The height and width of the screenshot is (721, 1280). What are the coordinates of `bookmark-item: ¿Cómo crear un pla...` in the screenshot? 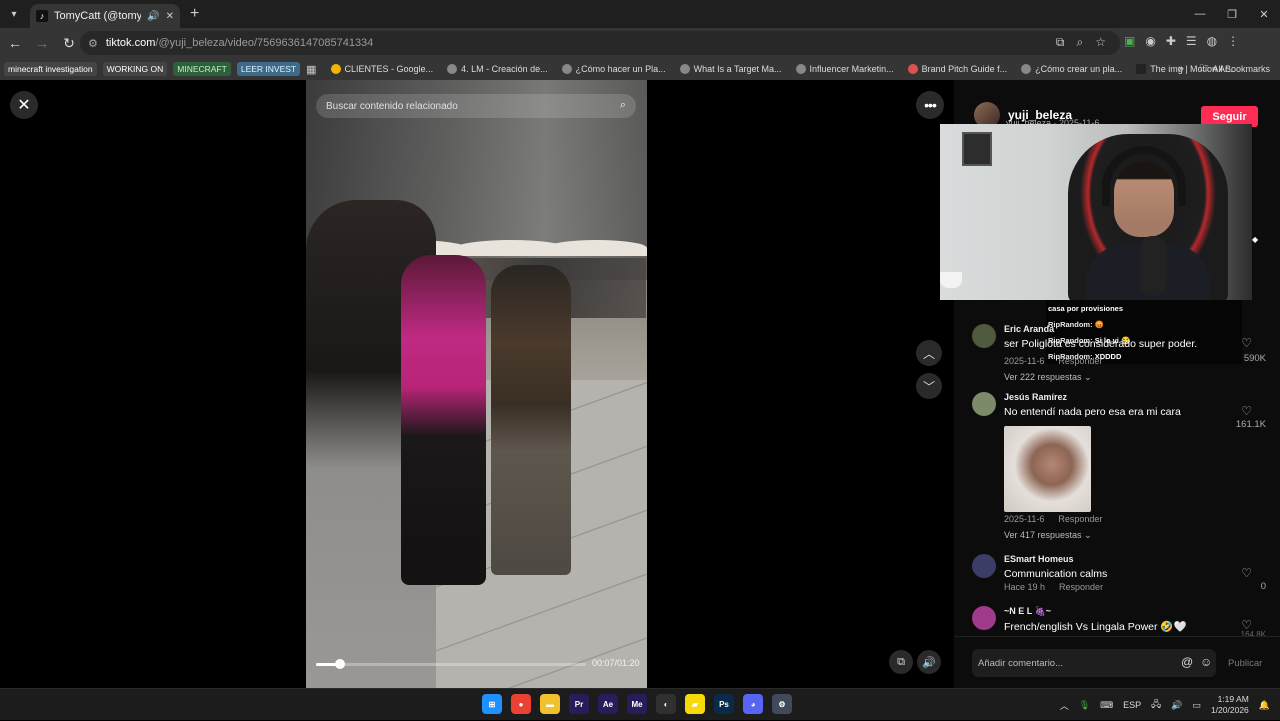 It's located at (1071, 69).